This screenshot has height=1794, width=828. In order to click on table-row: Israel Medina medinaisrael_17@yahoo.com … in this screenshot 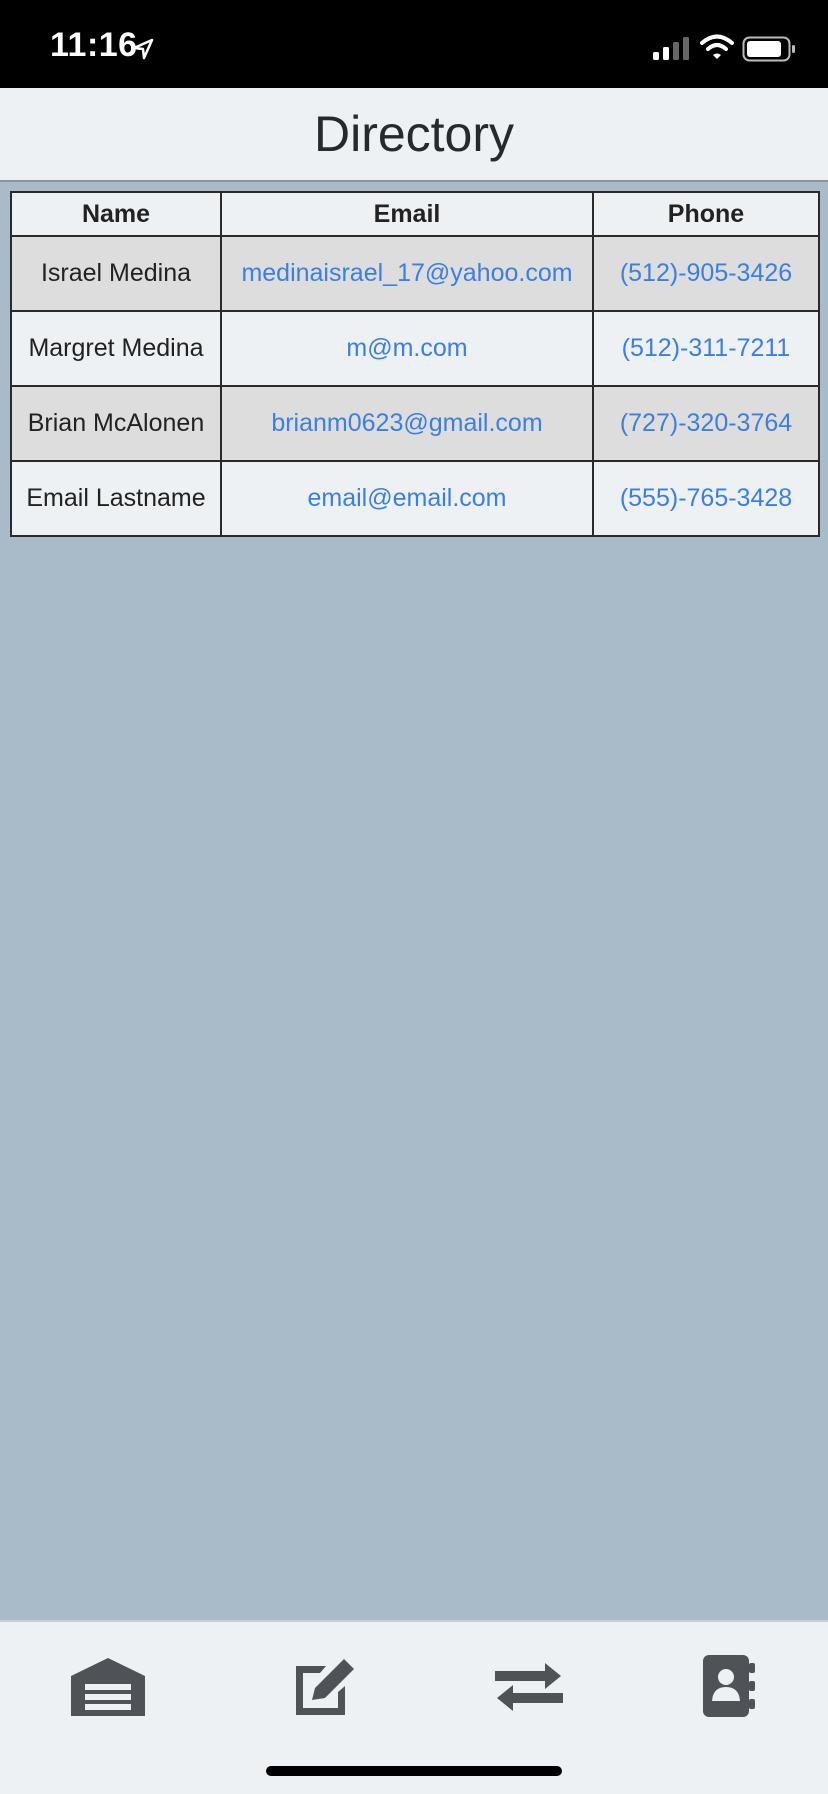, I will do `click(415, 273)`.